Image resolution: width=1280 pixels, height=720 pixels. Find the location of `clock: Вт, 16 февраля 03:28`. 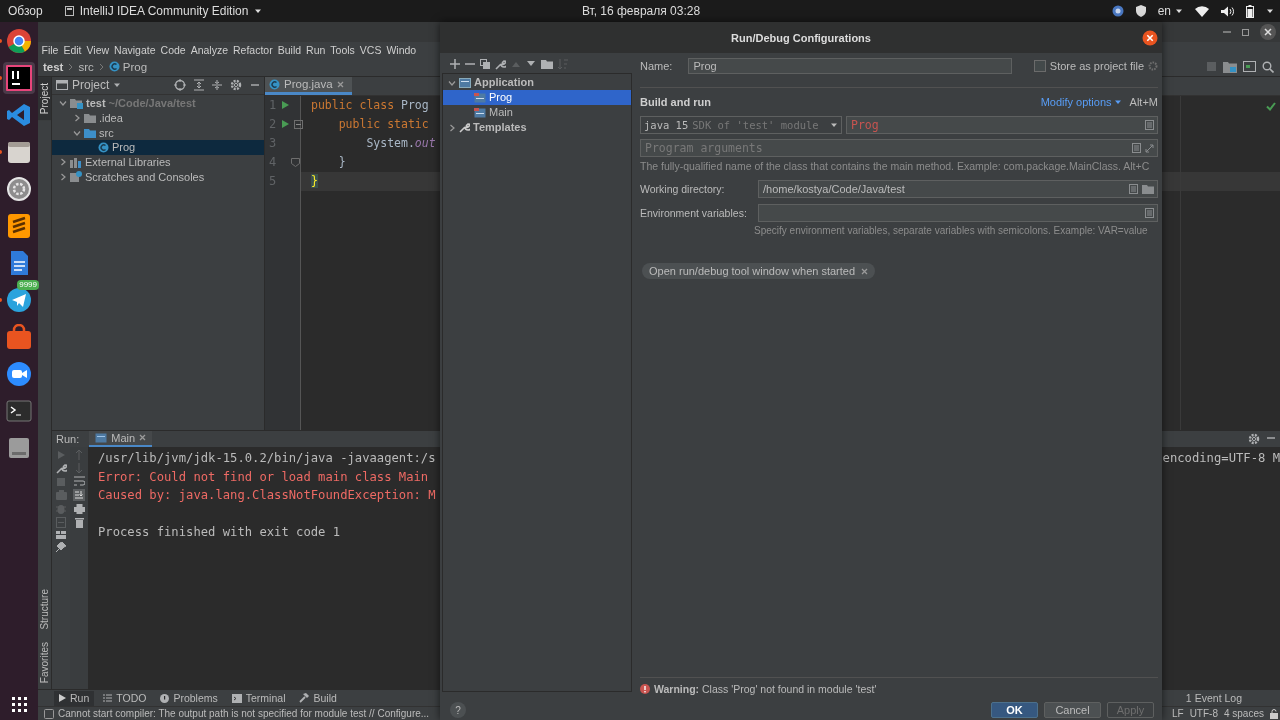

clock: Вт, 16 февраля 03:28 is located at coordinates (641, 11).